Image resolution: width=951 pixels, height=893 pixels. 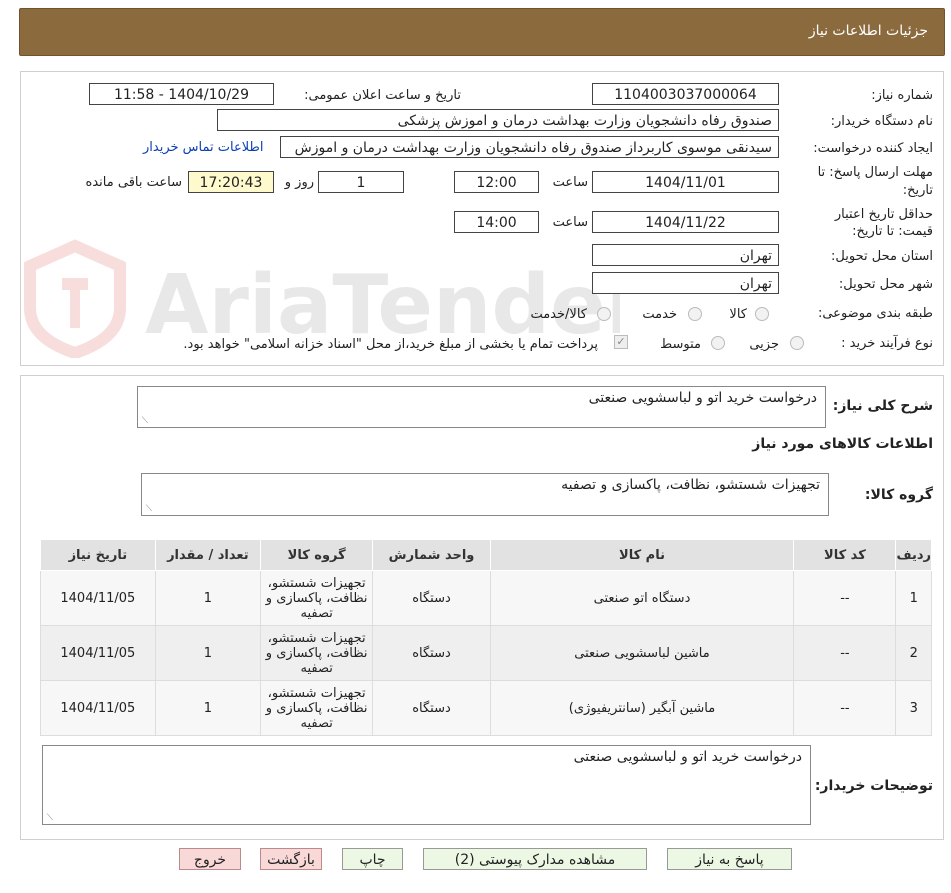 What do you see at coordinates (431, 555) in the screenshot?
I see `col-header-unit: واحد شمارش` at bounding box center [431, 555].